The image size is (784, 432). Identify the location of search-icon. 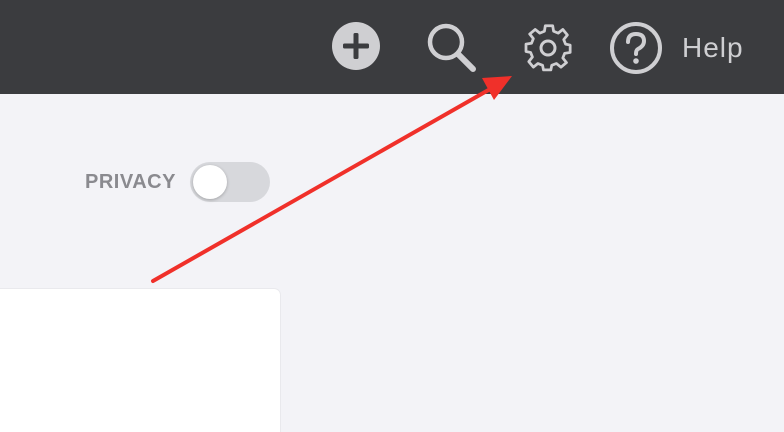
(451, 47).